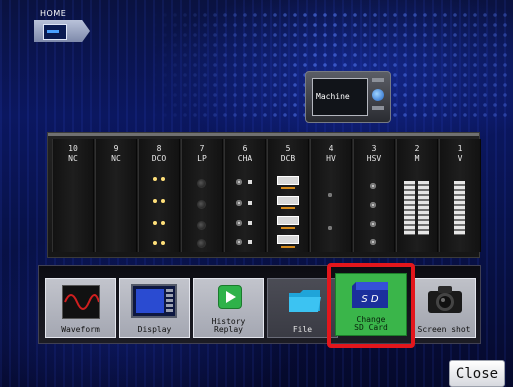  I want to click on display-label: Display, so click(154, 329).